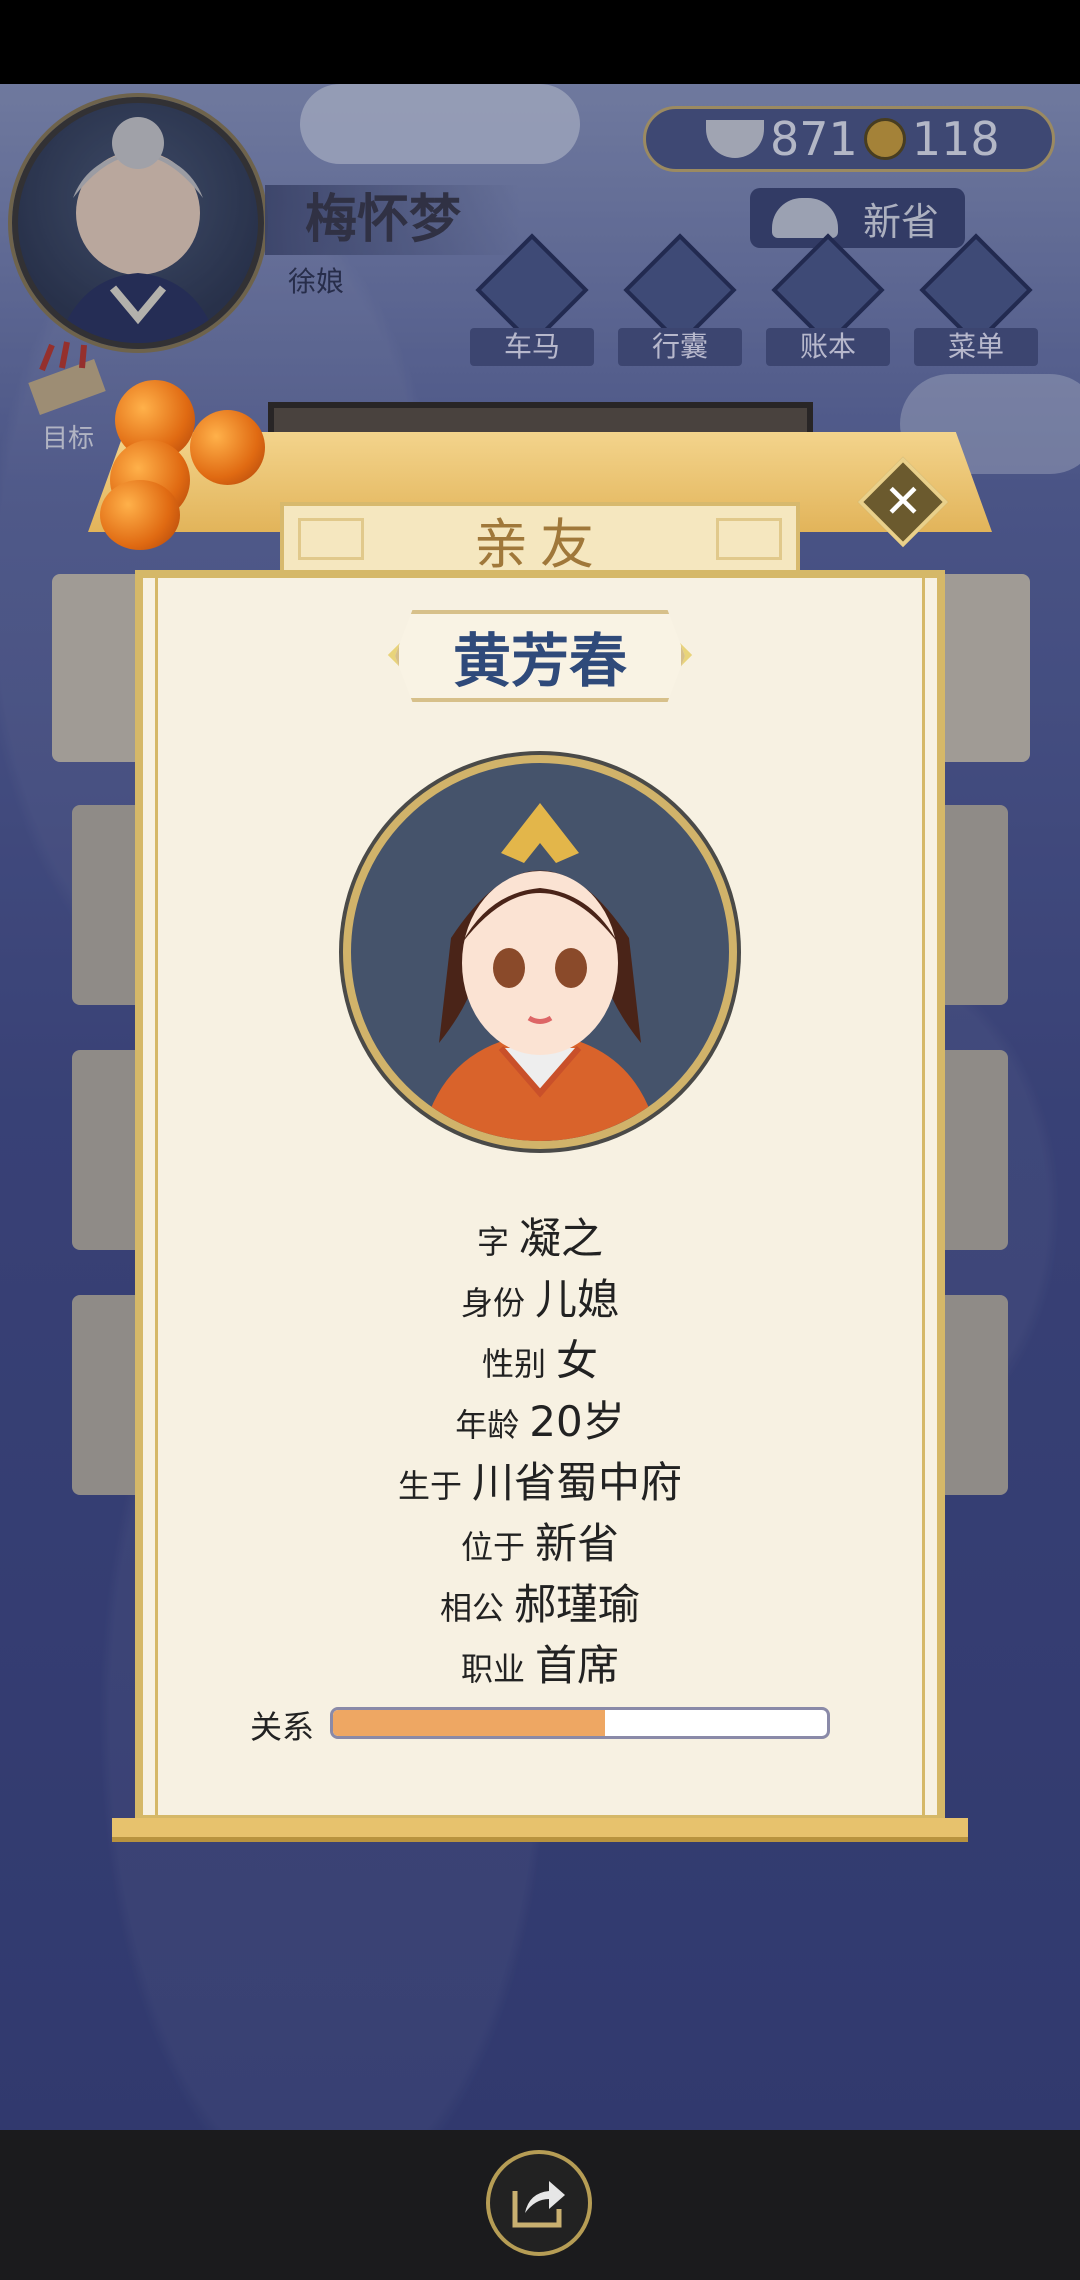 Image resolution: width=1080 pixels, height=2280 pixels. I want to click on field-value: 首席, so click(577, 1665).